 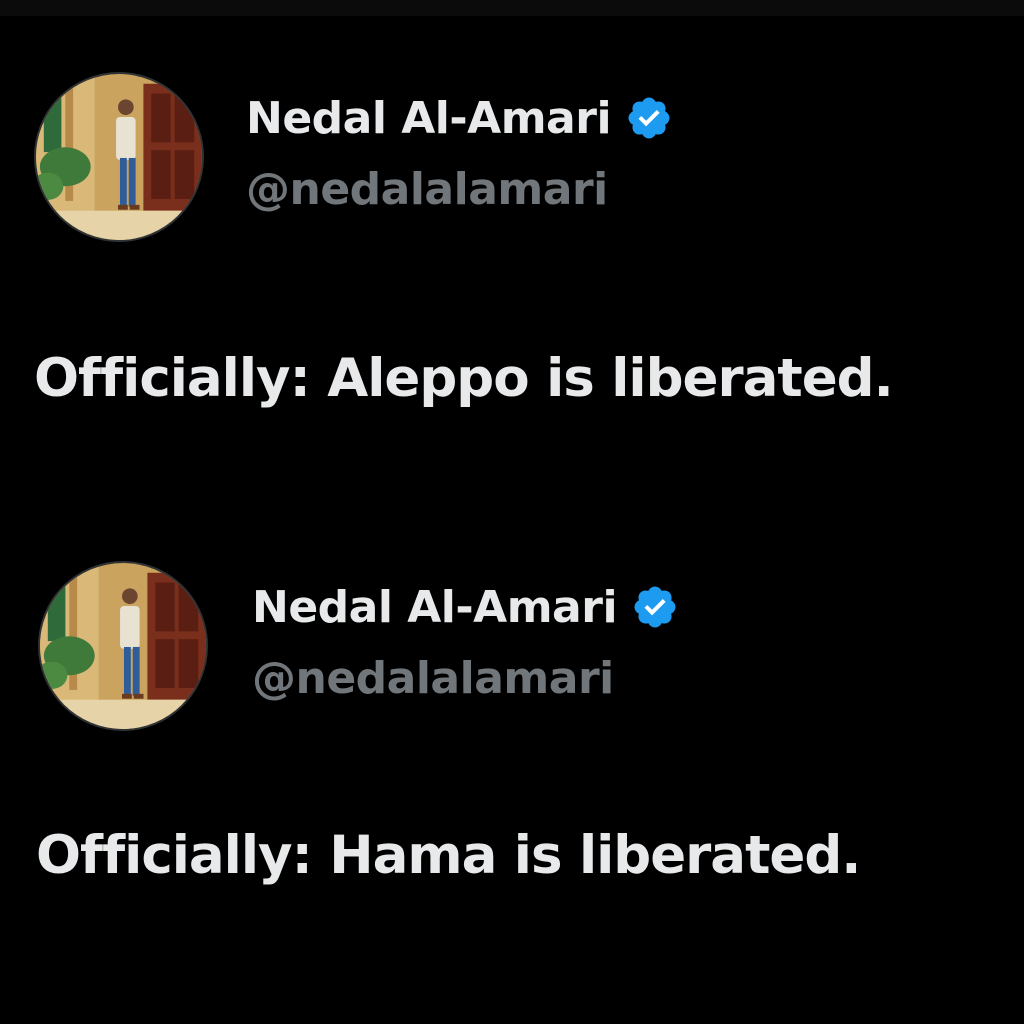 I want to click on top-strip, so click(x=512, y=8).